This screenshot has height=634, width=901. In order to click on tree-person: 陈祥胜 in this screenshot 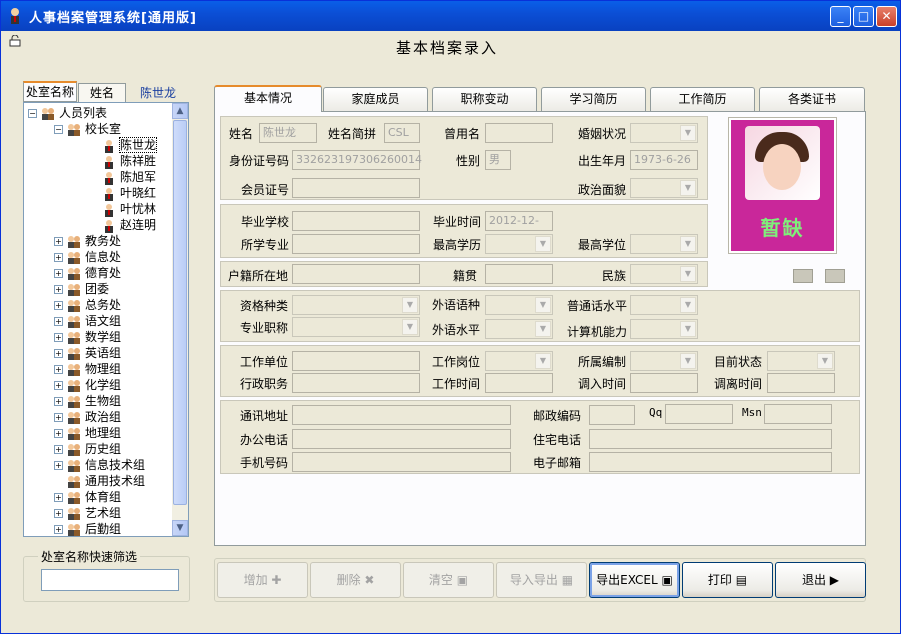, I will do `click(129, 161)`.